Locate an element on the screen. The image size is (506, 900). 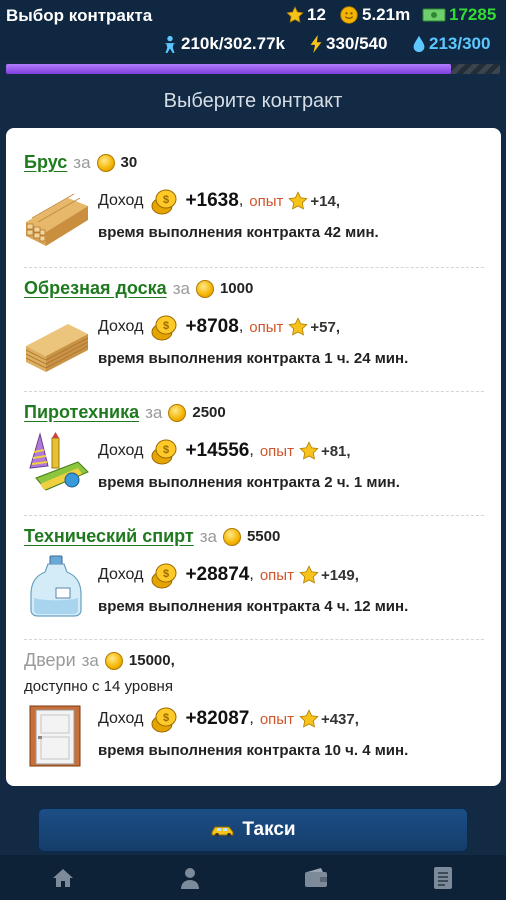
contract-name-link: Технический спирт is located at coordinates (109, 536).